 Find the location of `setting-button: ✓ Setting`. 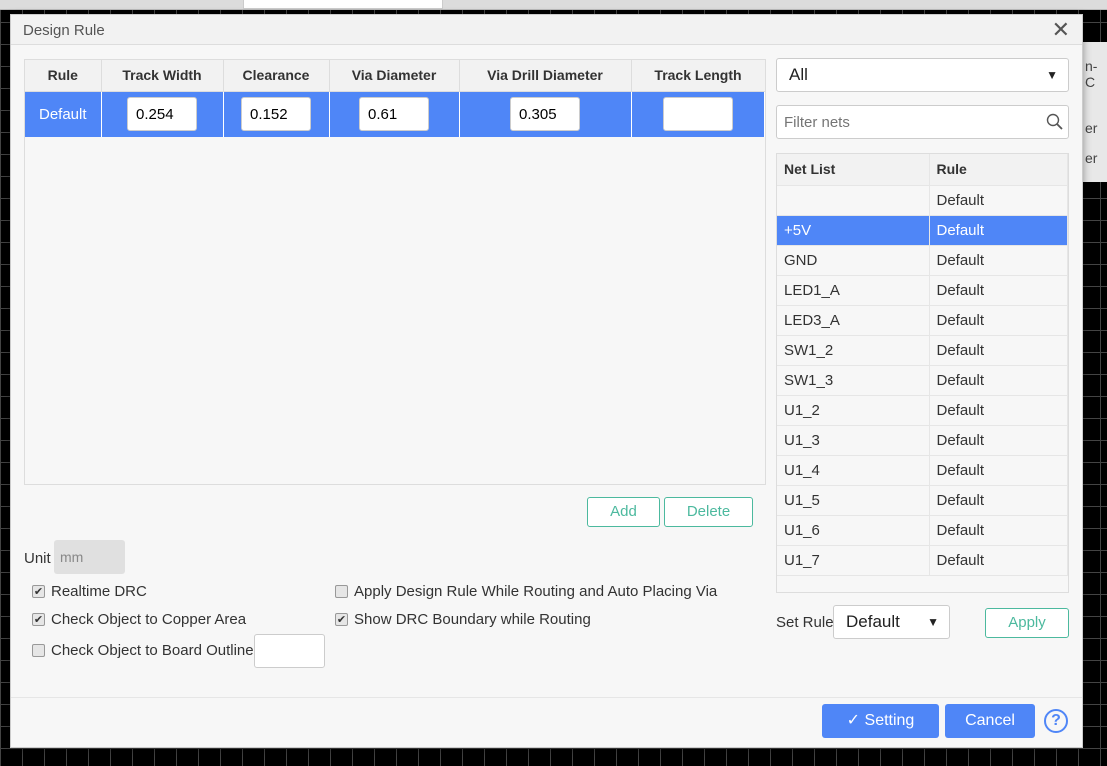

setting-button: ✓ Setting is located at coordinates (880, 721).